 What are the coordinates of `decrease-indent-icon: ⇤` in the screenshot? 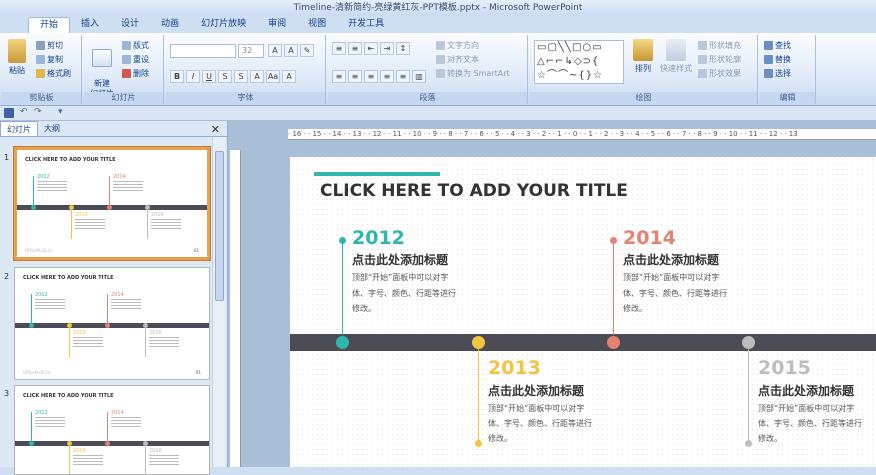 It's located at (371, 48).